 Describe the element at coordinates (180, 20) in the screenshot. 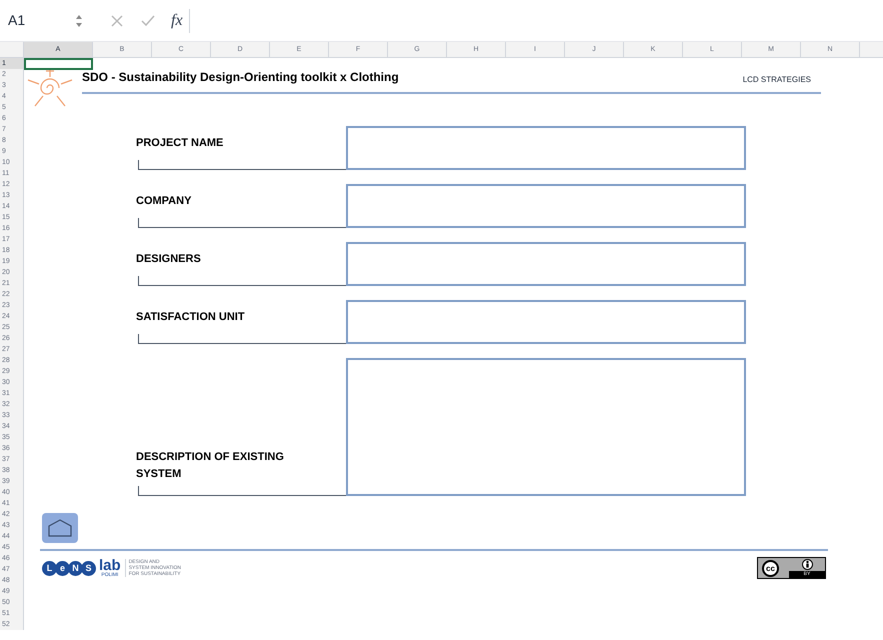

I see `function-button: fx` at that location.